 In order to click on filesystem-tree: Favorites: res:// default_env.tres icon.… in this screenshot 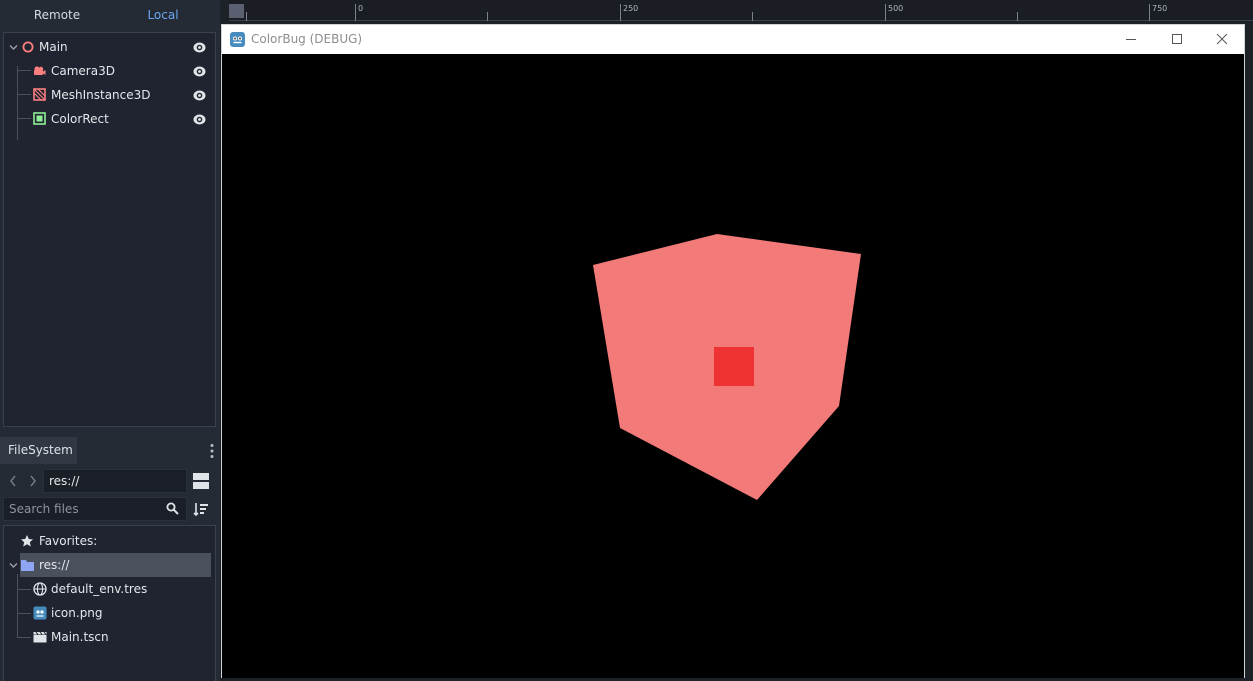, I will do `click(109, 603)`.